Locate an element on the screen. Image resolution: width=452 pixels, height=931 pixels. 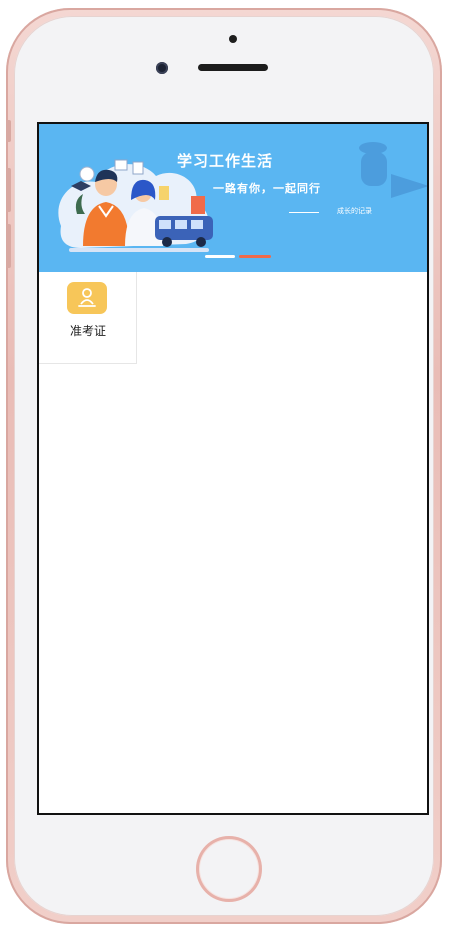
mute-switch is located at coordinates (8, 131).